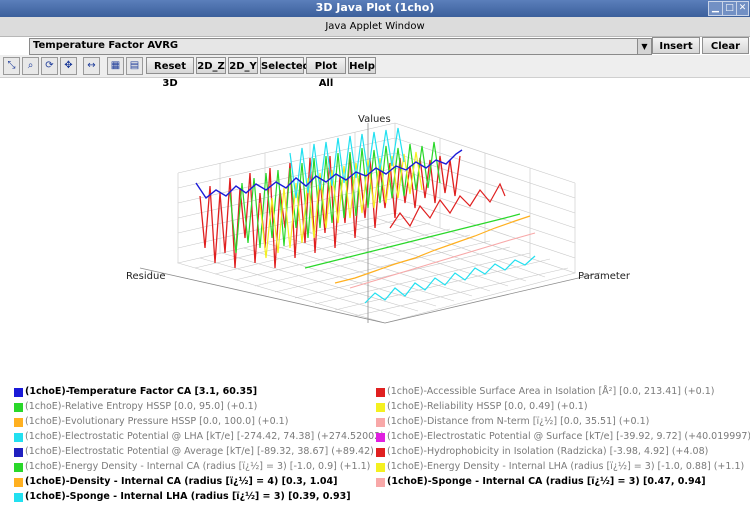  Describe the element at coordinates (146, 276) in the screenshot. I see `axis-label-residue: Residue` at that location.